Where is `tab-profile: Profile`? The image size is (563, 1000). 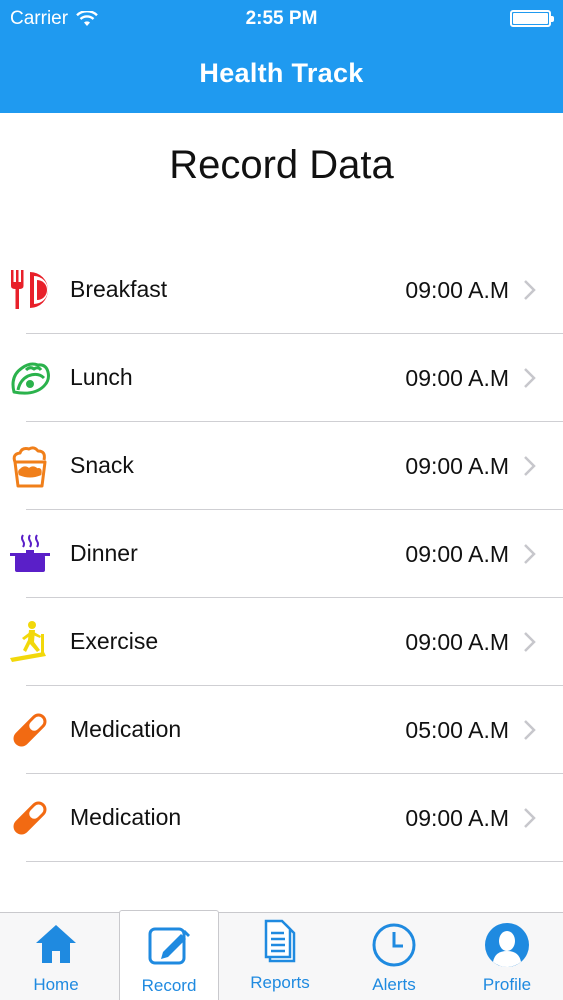 tab-profile: Profile is located at coordinates (507, 956).